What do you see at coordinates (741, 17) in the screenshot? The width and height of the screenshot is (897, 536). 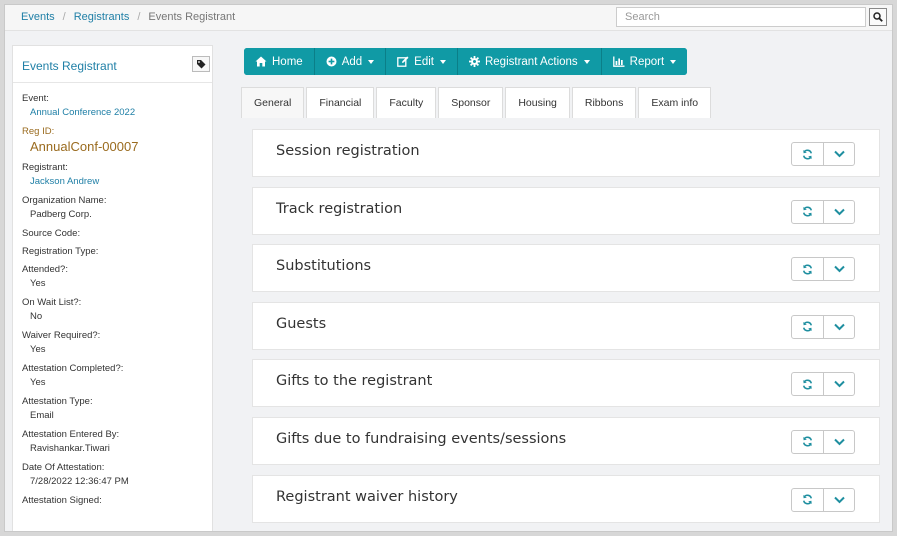 I see `search-input` at bounding box center [741, 17].